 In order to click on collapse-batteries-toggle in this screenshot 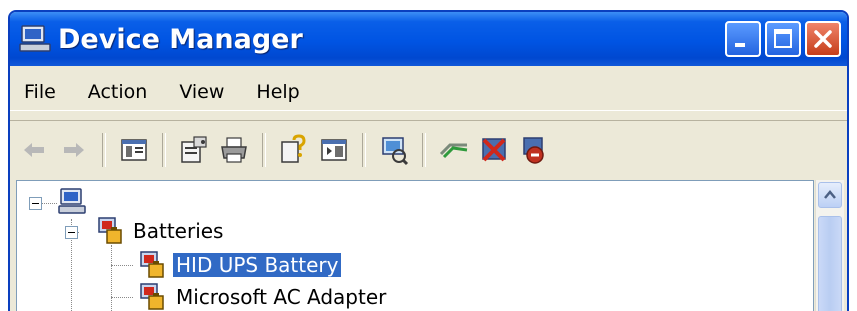, I will do `click(71, 232)`.